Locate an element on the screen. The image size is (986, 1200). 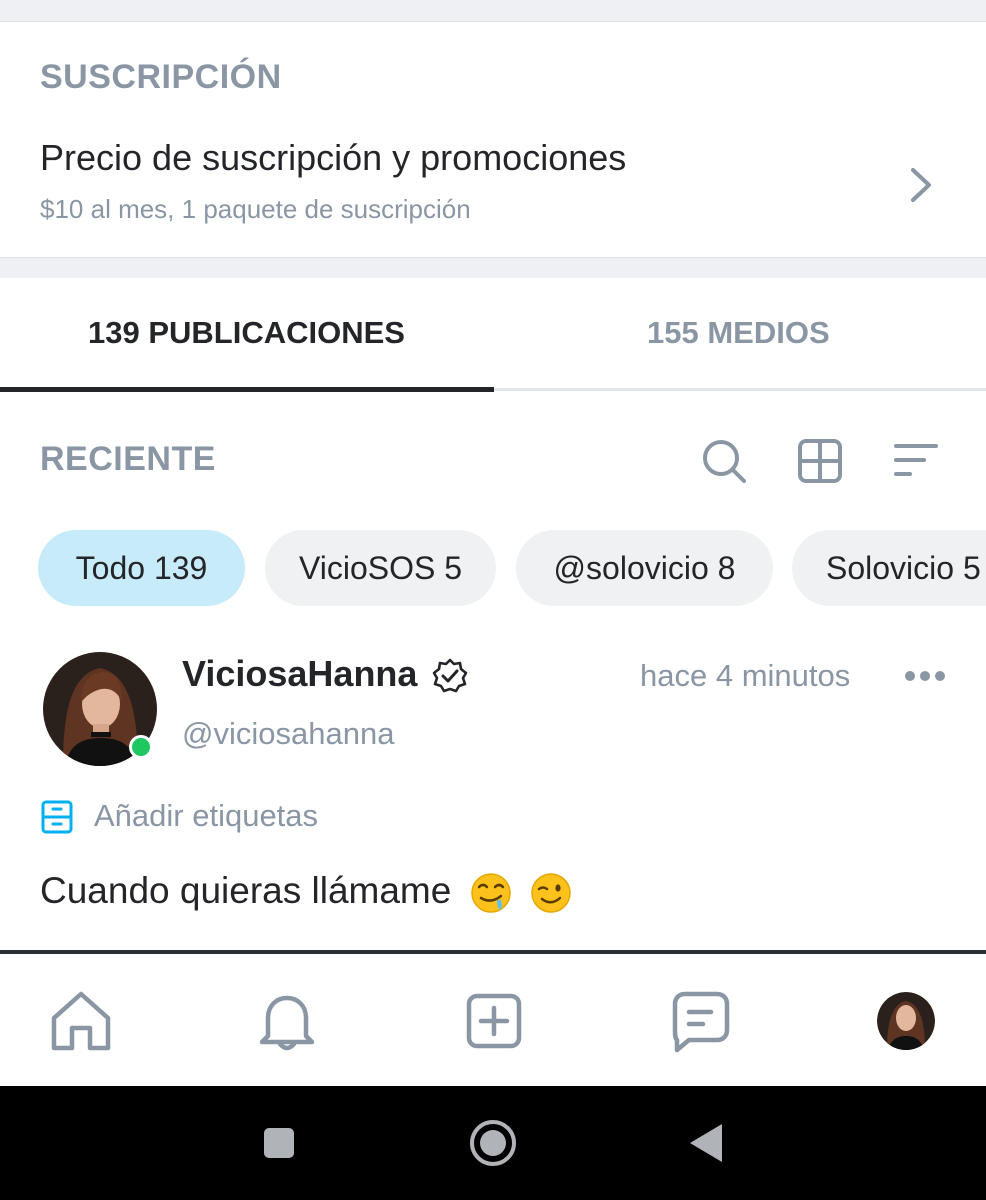
subscription-title: Precio de suscripción y promociones is located at coordinates (333, 157).